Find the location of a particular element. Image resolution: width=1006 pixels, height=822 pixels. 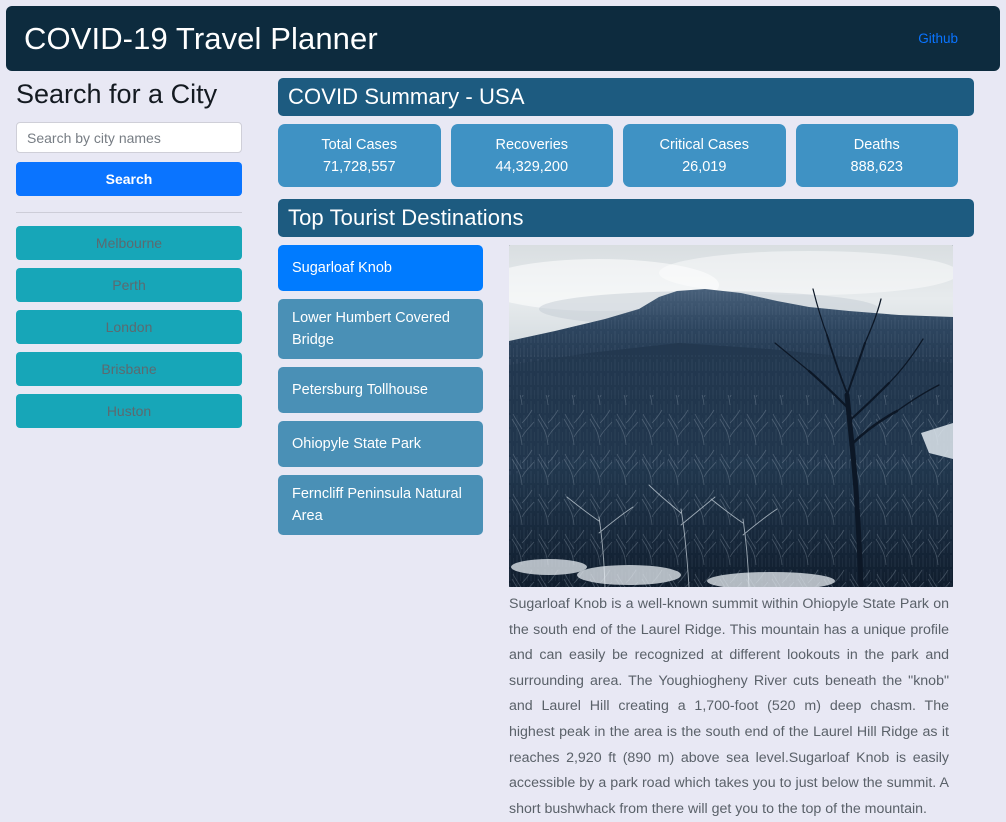

stat-label: Recoveries is located at coordinates (532, 144).